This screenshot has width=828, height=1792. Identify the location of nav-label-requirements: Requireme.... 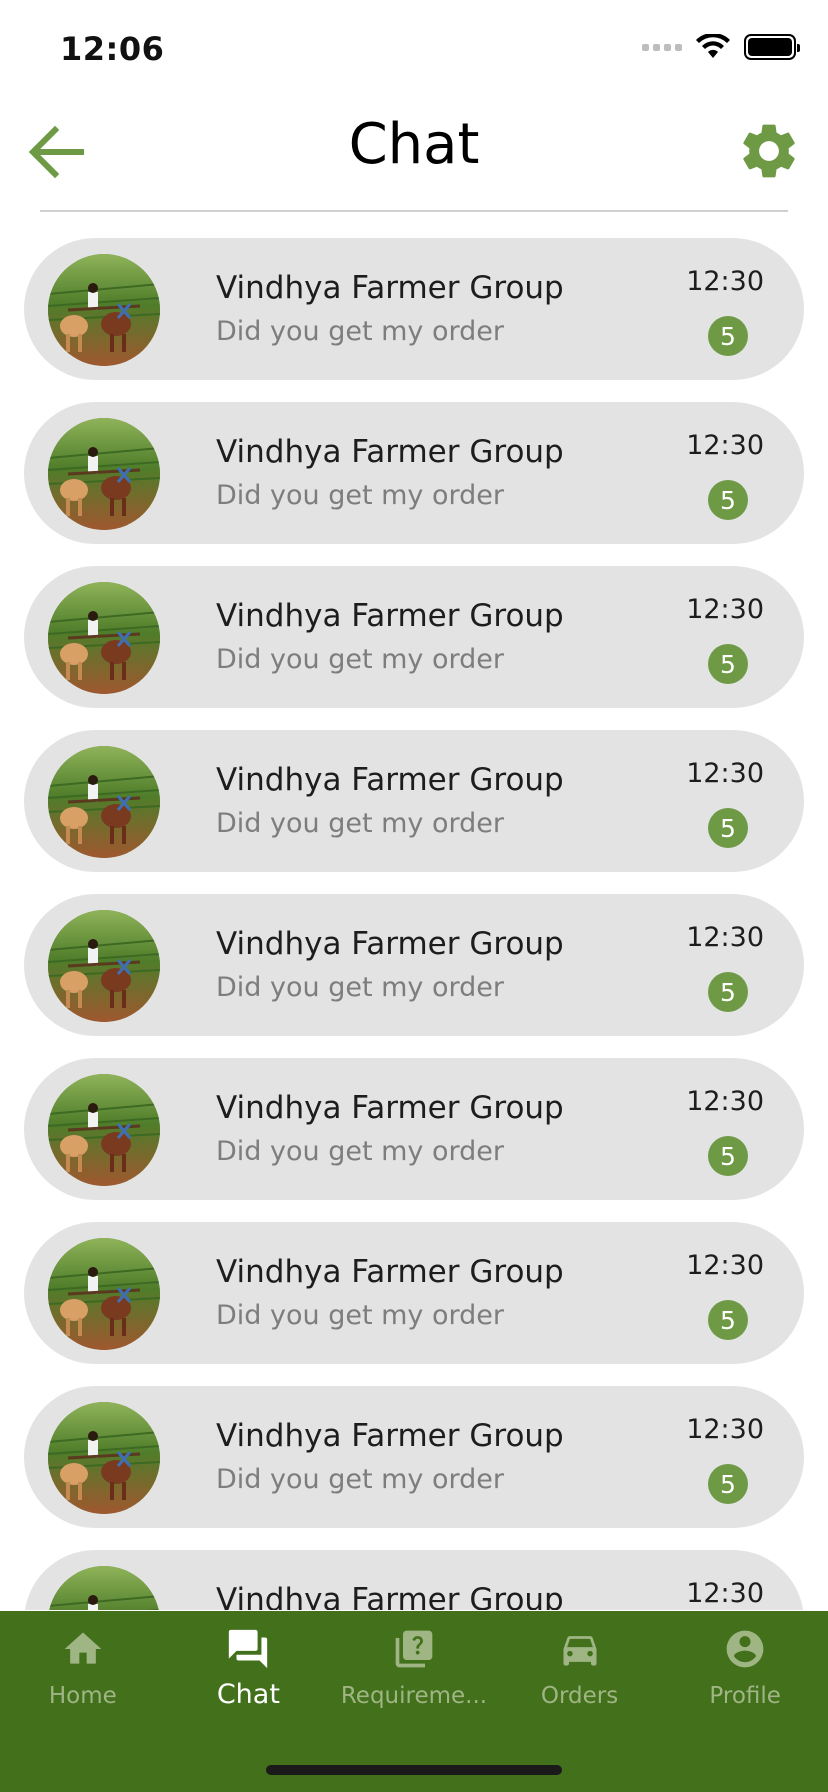
(414, 1696).